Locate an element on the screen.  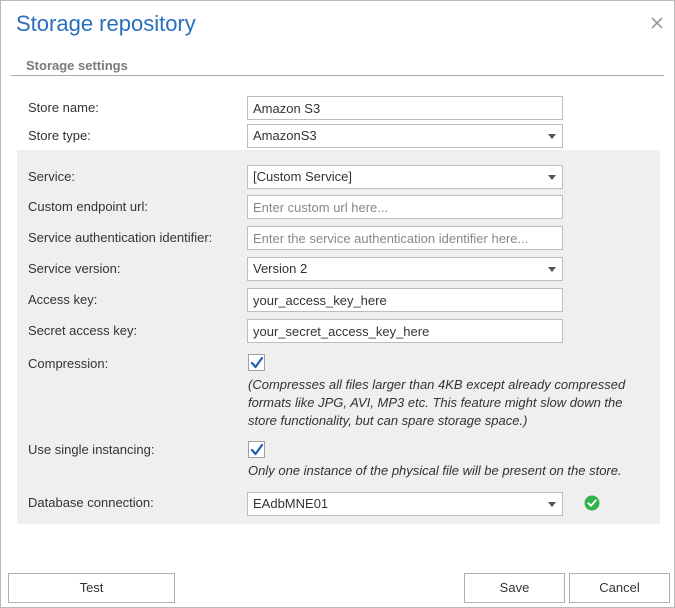
service-select: [Custom Service] is located at coordinates (405, 177).